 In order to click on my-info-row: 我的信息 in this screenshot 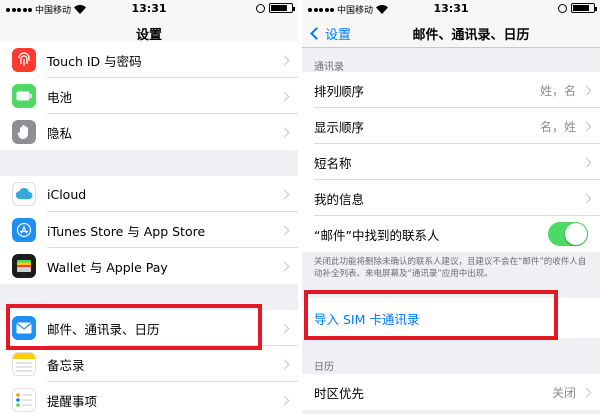, I will do `click(451, 198)`.